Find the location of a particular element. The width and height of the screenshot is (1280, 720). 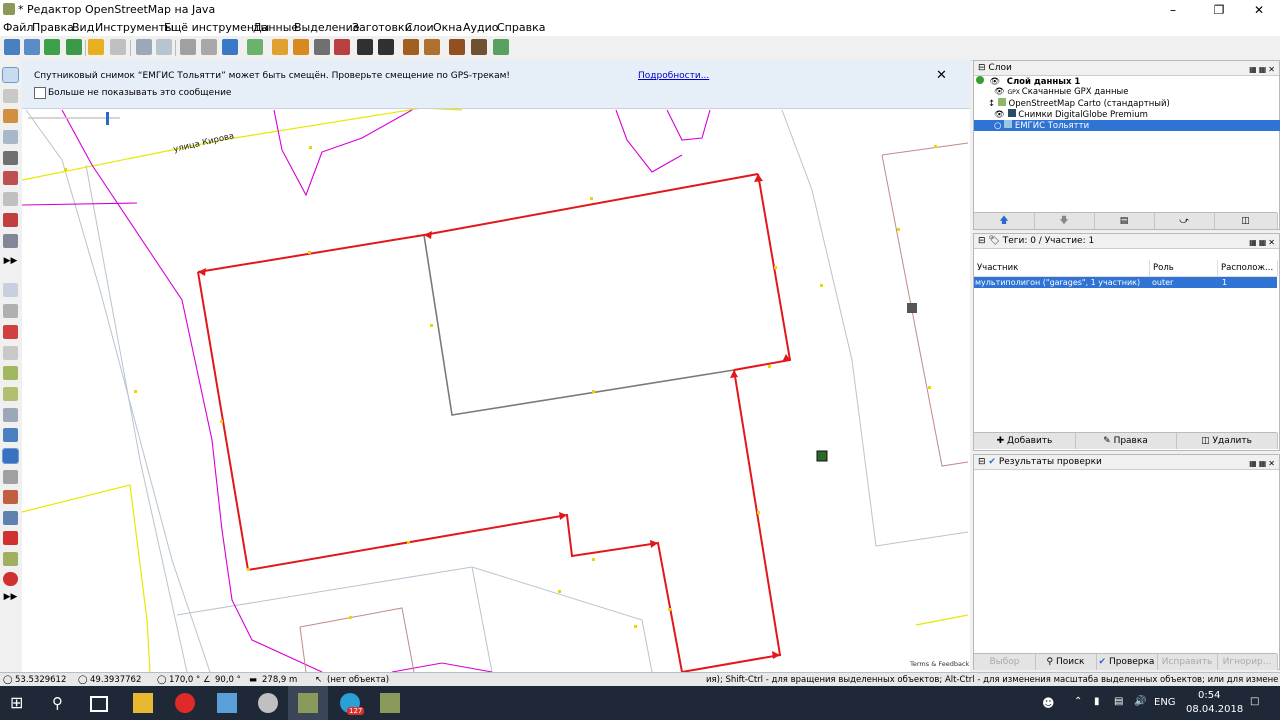

history-icon is located at coordinates (10, 353).